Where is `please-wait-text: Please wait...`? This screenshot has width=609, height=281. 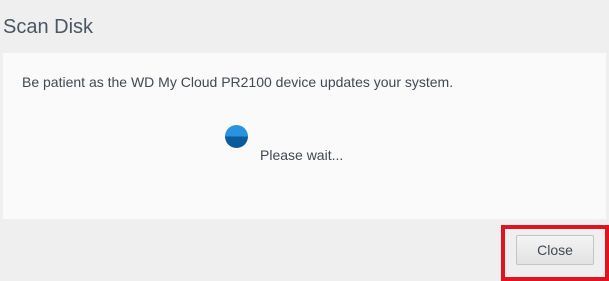 please-wait-text: Please wait... is located at coordinates (302, 155).